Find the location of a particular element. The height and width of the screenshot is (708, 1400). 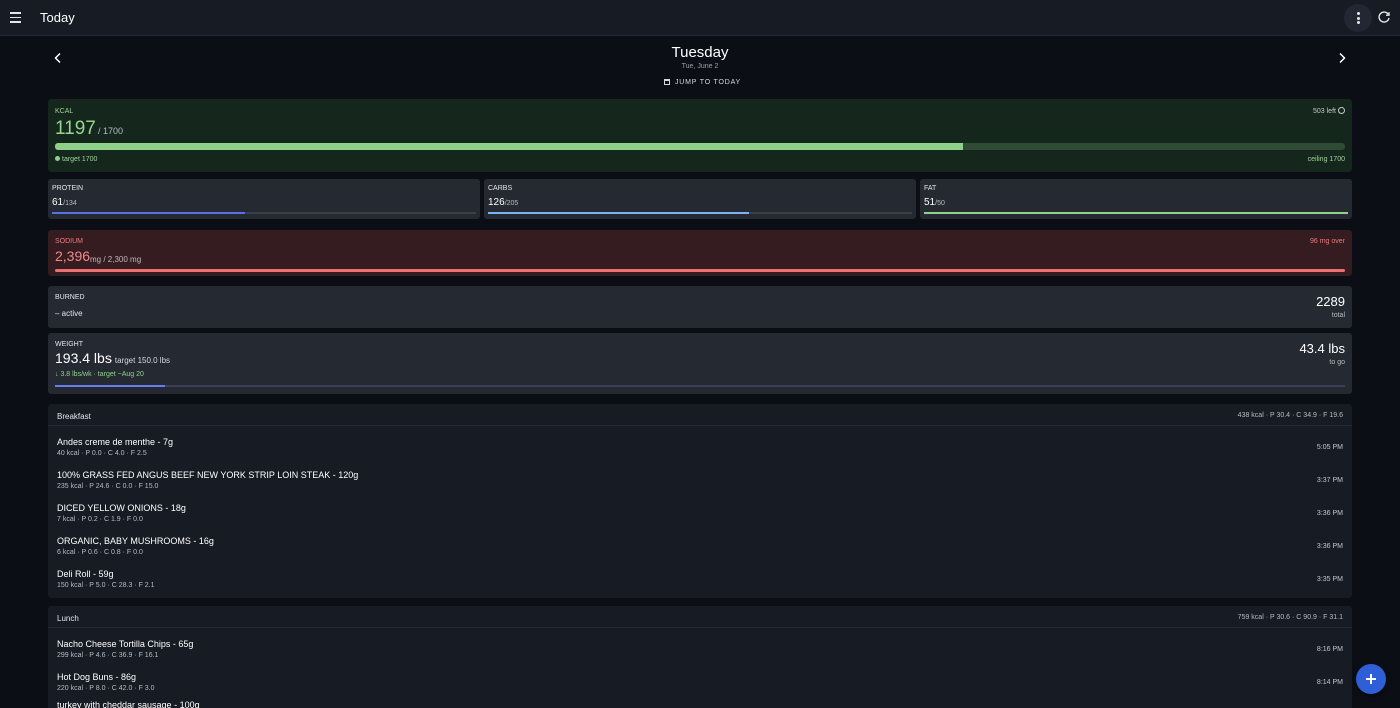

meal-totals: 438 kcal · P 30.4 · C 34.9 · F 19.6 is located at coordinates (1290, 415).